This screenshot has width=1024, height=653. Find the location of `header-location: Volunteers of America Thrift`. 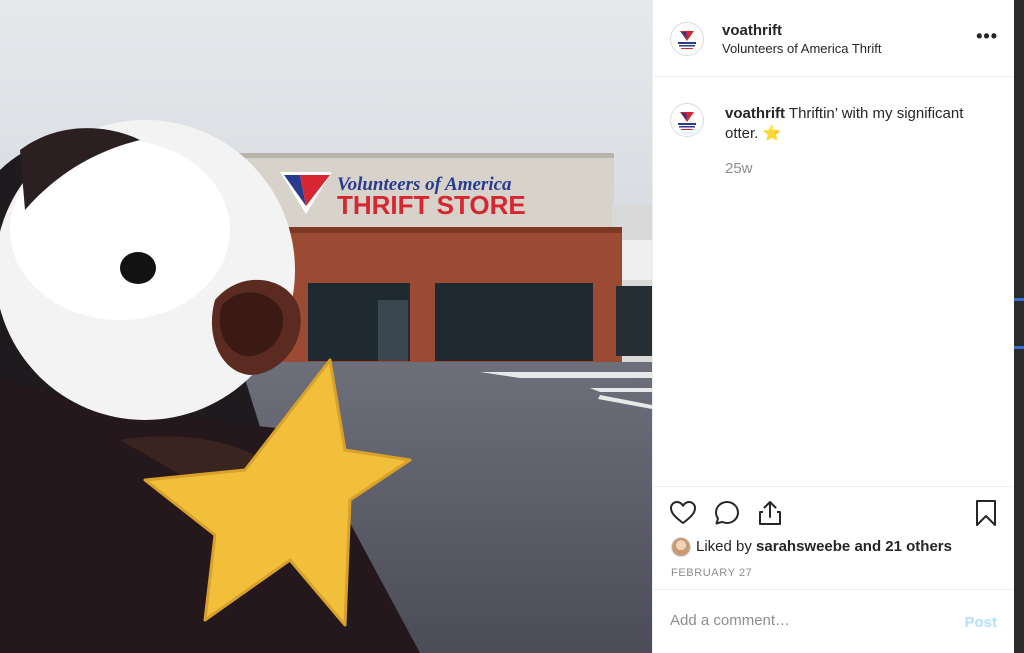

header-location: Volunteers of America Thrift is located at coordinates (801, 48).